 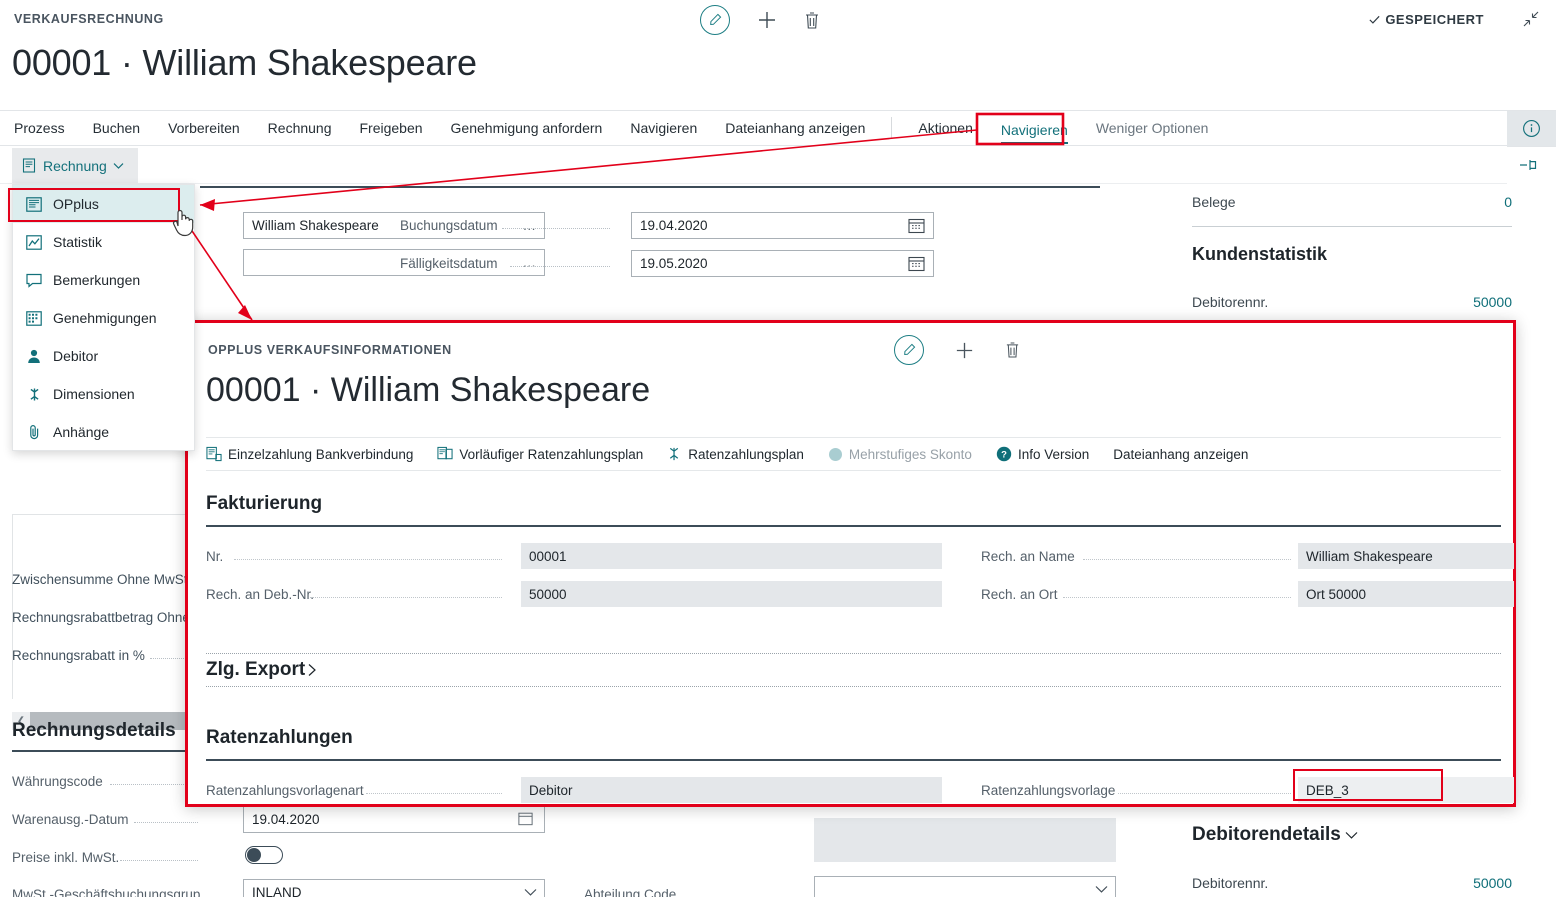 What do you see at coordinates (103, 242) in the screenshot?
I see `dropdown-item-statistik: Statistik` at bounding box center [103, 242].